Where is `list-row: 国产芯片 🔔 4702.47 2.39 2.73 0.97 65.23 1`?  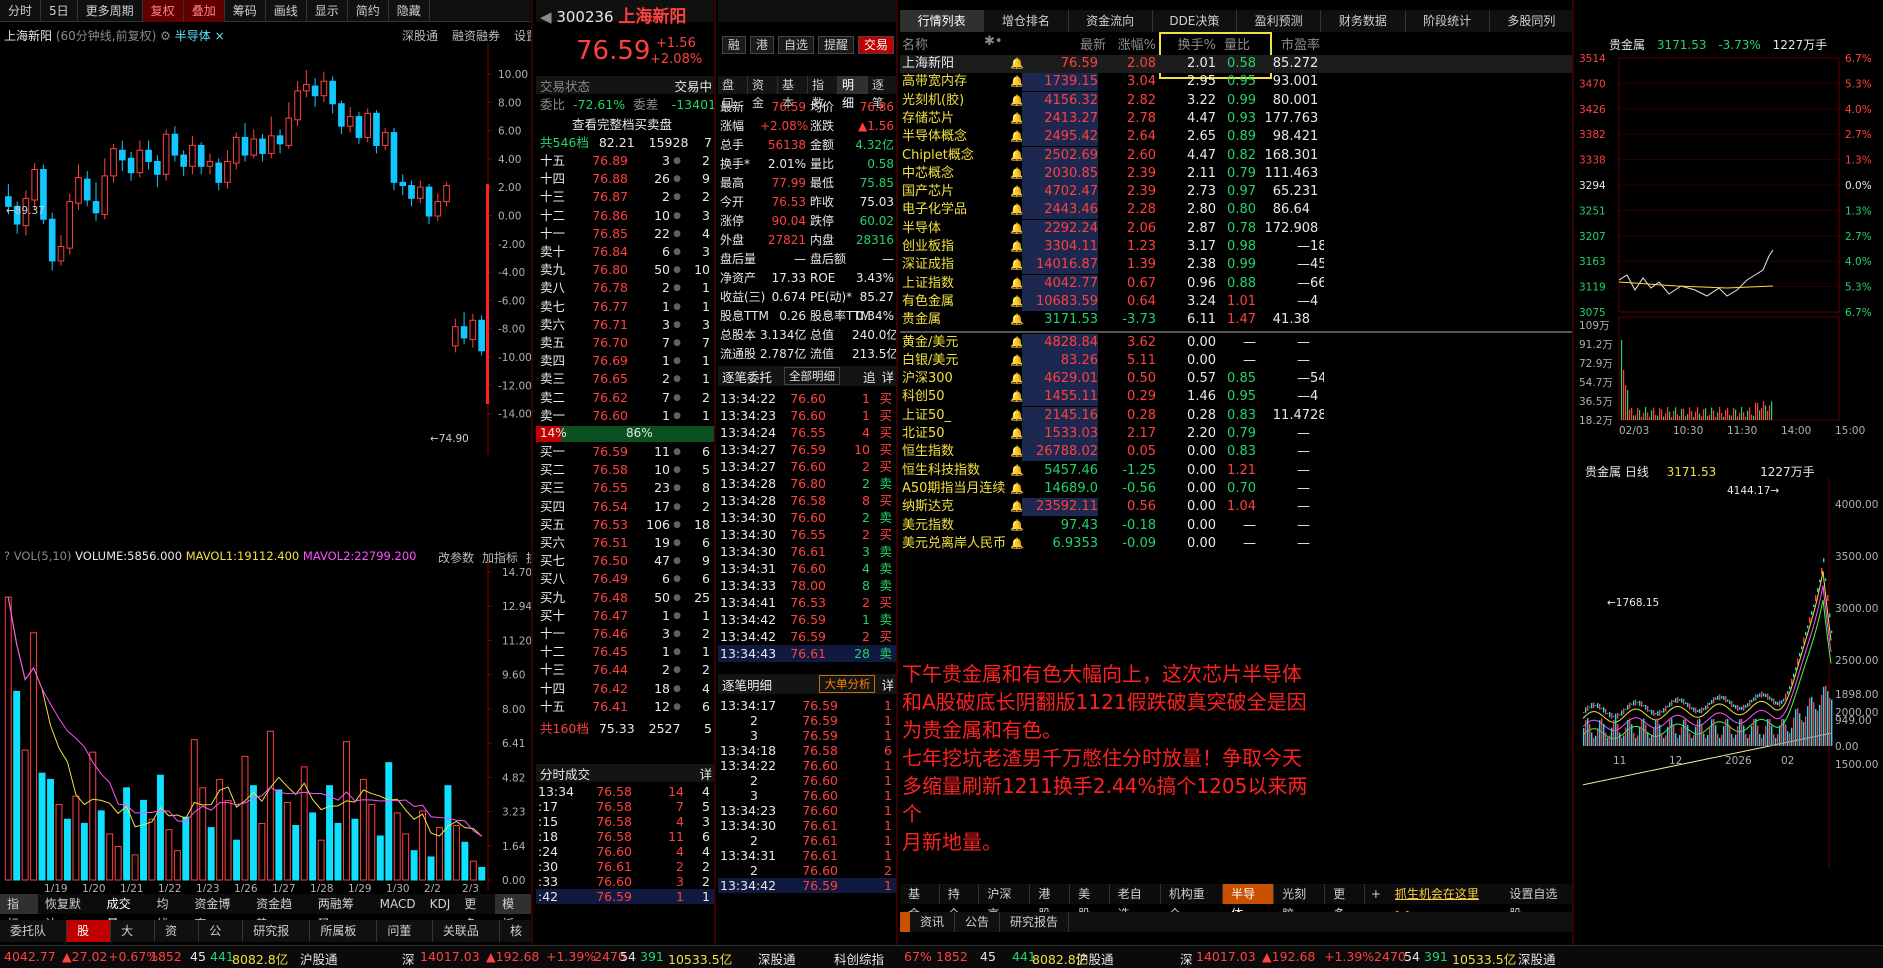
list-row: 国产芯片 🔔 4702.47 2.39 2.73 0.97 65.23 1 is located at coordinates (1236, 192).